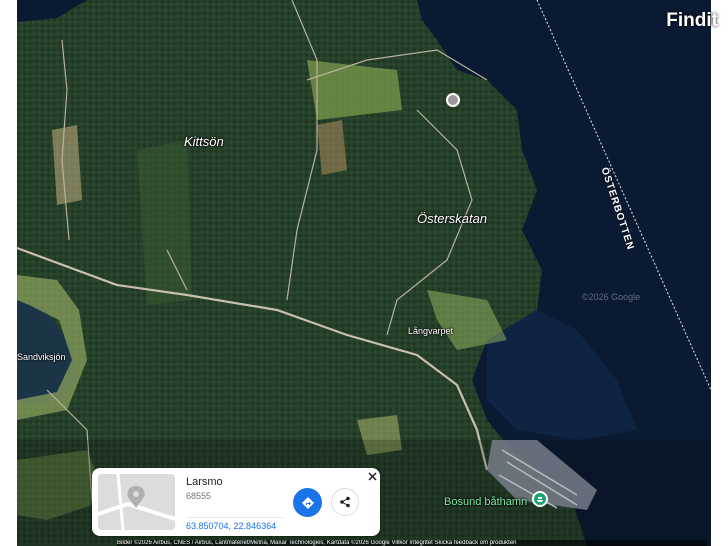  I want to click on place-label-osterskatan: Österskatan, so click(452, 218).